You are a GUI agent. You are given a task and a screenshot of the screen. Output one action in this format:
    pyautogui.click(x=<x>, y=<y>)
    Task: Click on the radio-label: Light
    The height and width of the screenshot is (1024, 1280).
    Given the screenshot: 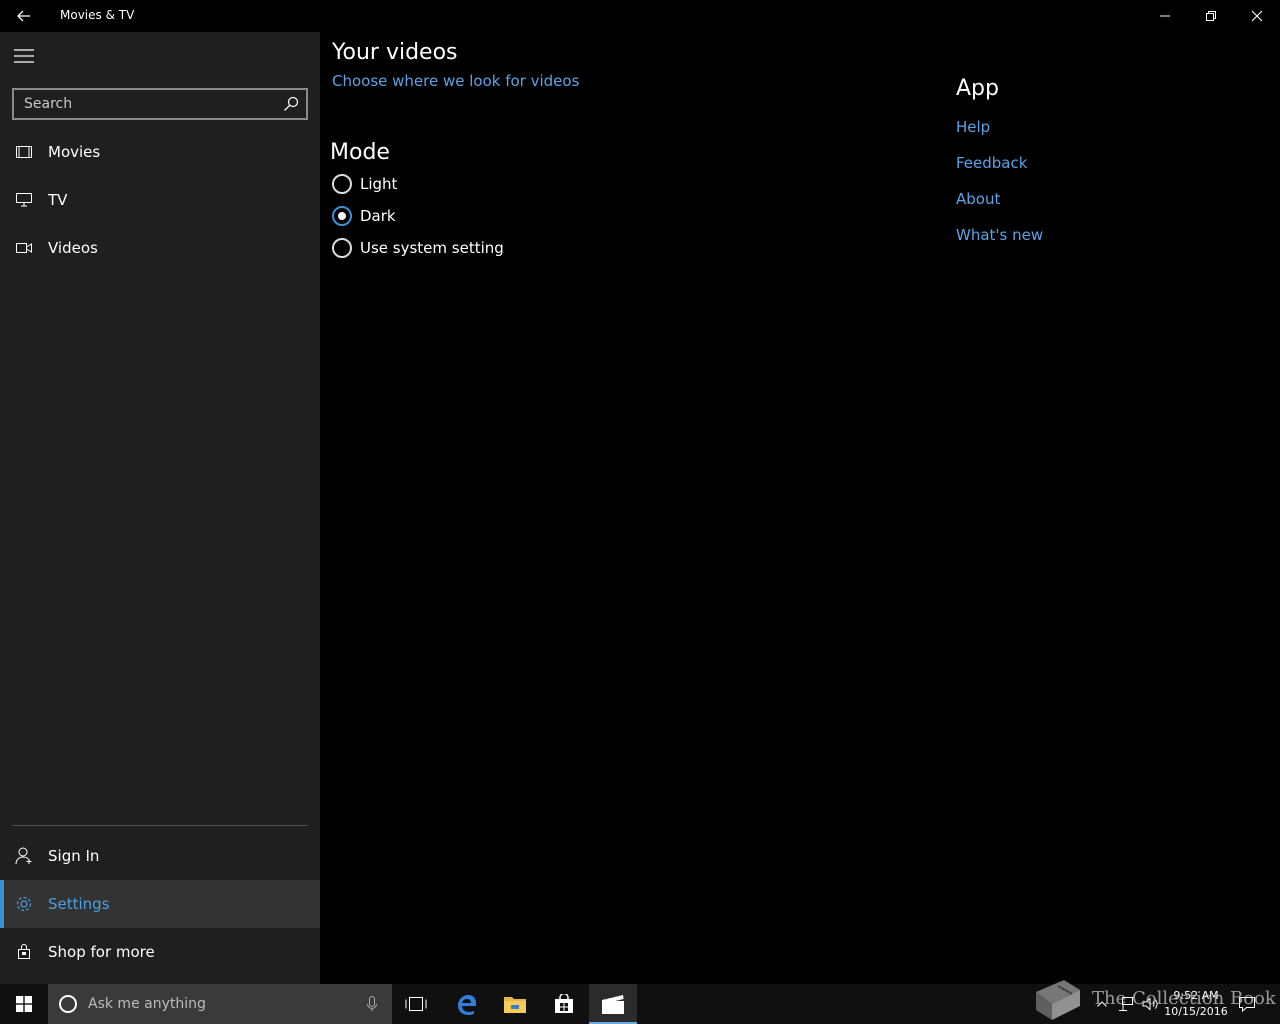 What is the action you would take?
    pyautogui.click(x=379, y=184)
    